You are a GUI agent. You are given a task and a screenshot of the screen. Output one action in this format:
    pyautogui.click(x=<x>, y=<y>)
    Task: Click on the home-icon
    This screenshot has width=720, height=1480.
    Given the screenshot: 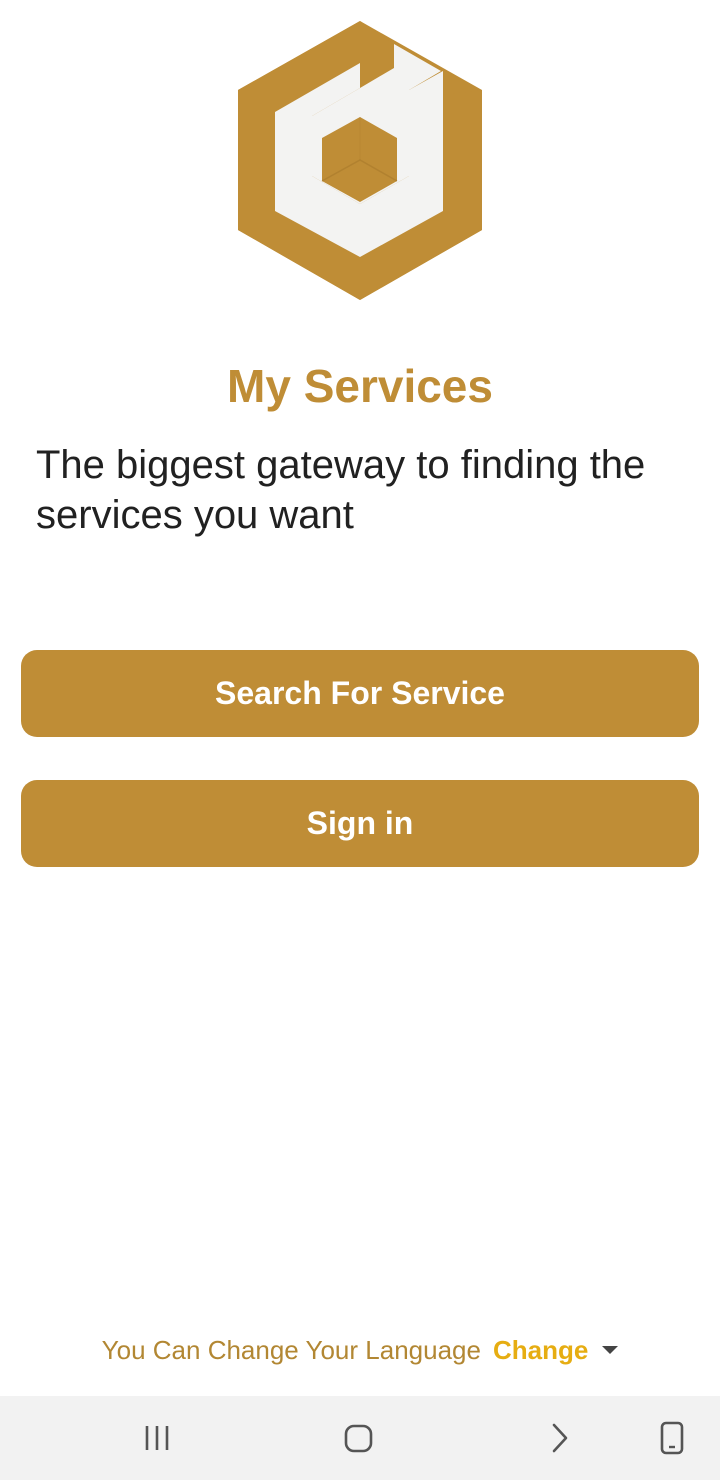 What is the action you would take?
    pyautogui.click(x=358, y=1438)
    